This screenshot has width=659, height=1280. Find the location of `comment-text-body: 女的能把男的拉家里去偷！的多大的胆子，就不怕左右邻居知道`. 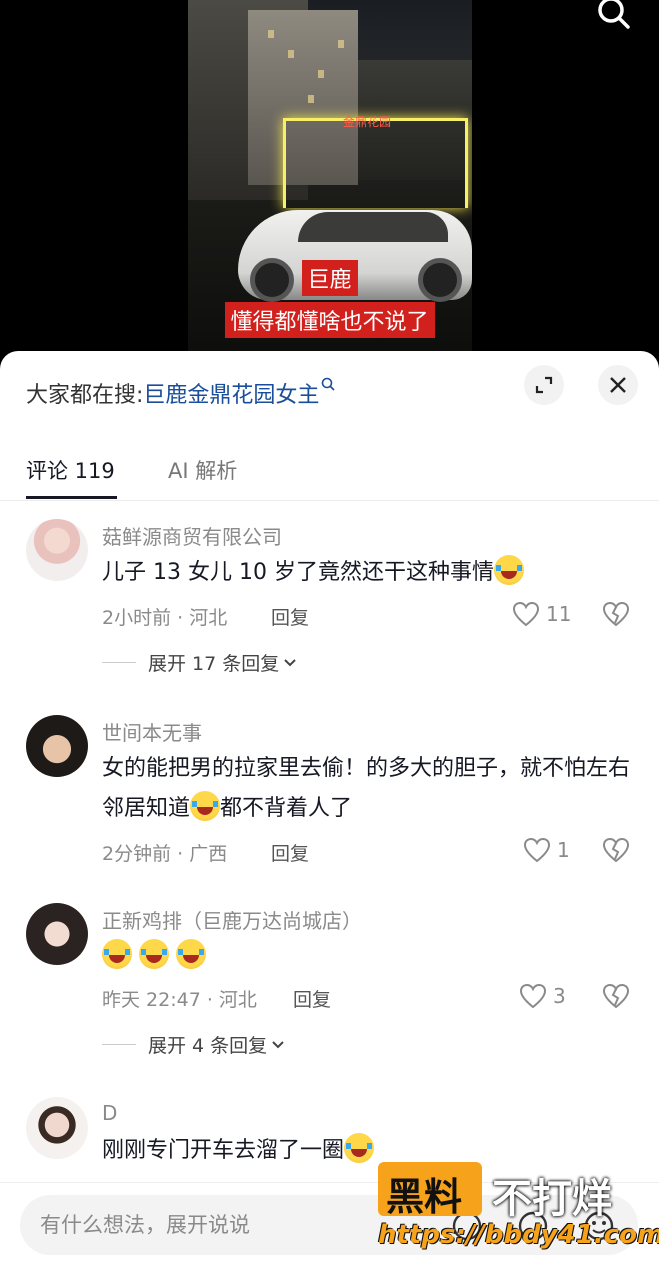

comment-text-body: 女的能把男的拉家里去偷！的多大的胆子，就不怕左右邻居知道 is located at coordinates (366, 788).